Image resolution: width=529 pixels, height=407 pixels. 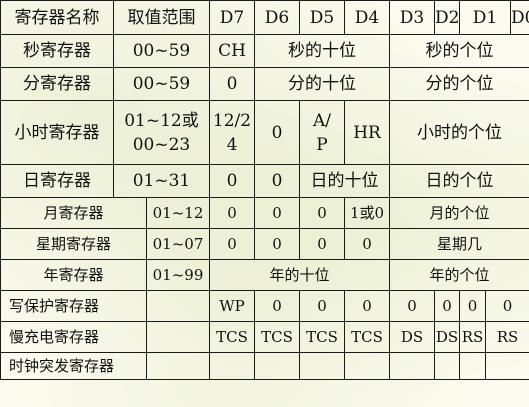 I want to click on burst-d2, so click(x=447, y=366).